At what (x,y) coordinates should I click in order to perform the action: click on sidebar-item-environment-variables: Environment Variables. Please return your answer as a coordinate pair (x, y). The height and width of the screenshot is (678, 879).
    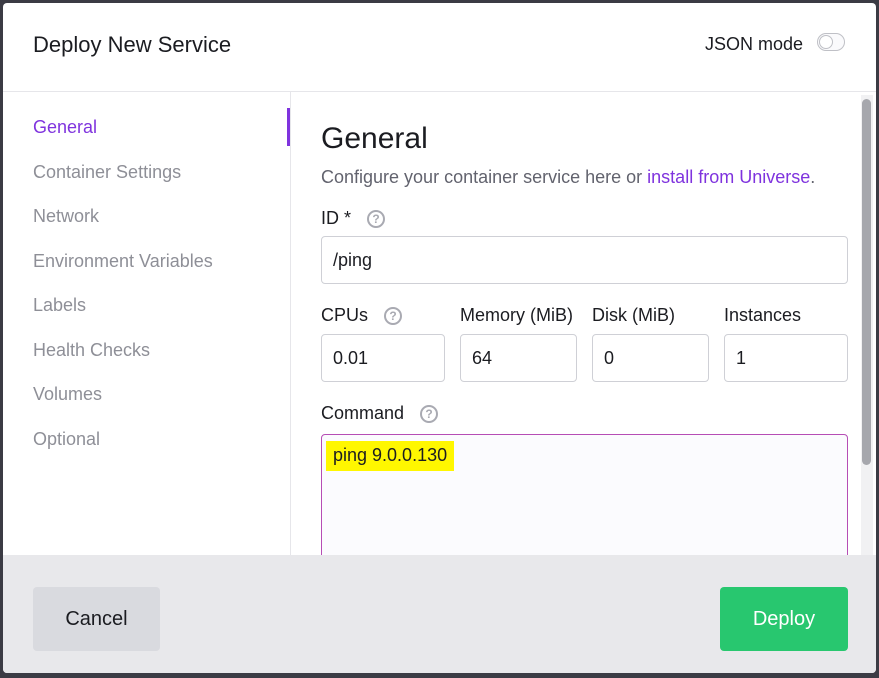
    Looking at the image, I should click on (123, 261).